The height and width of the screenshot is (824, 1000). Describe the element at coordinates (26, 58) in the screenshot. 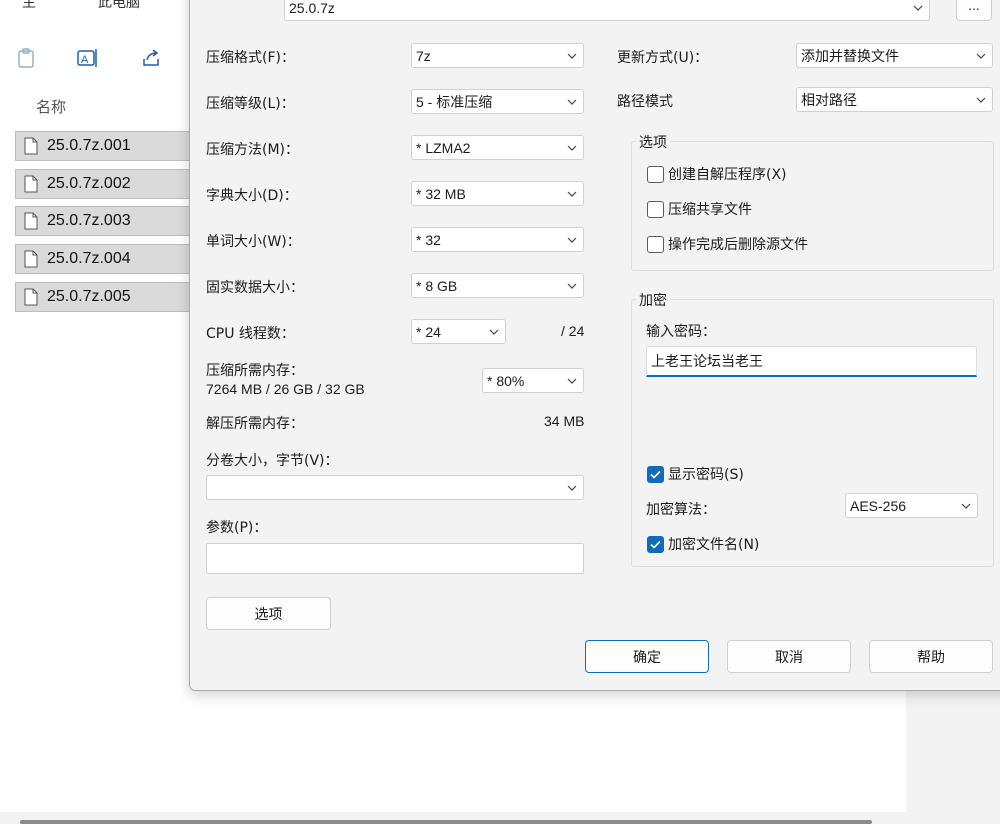

I see `paste-icon` at that location.